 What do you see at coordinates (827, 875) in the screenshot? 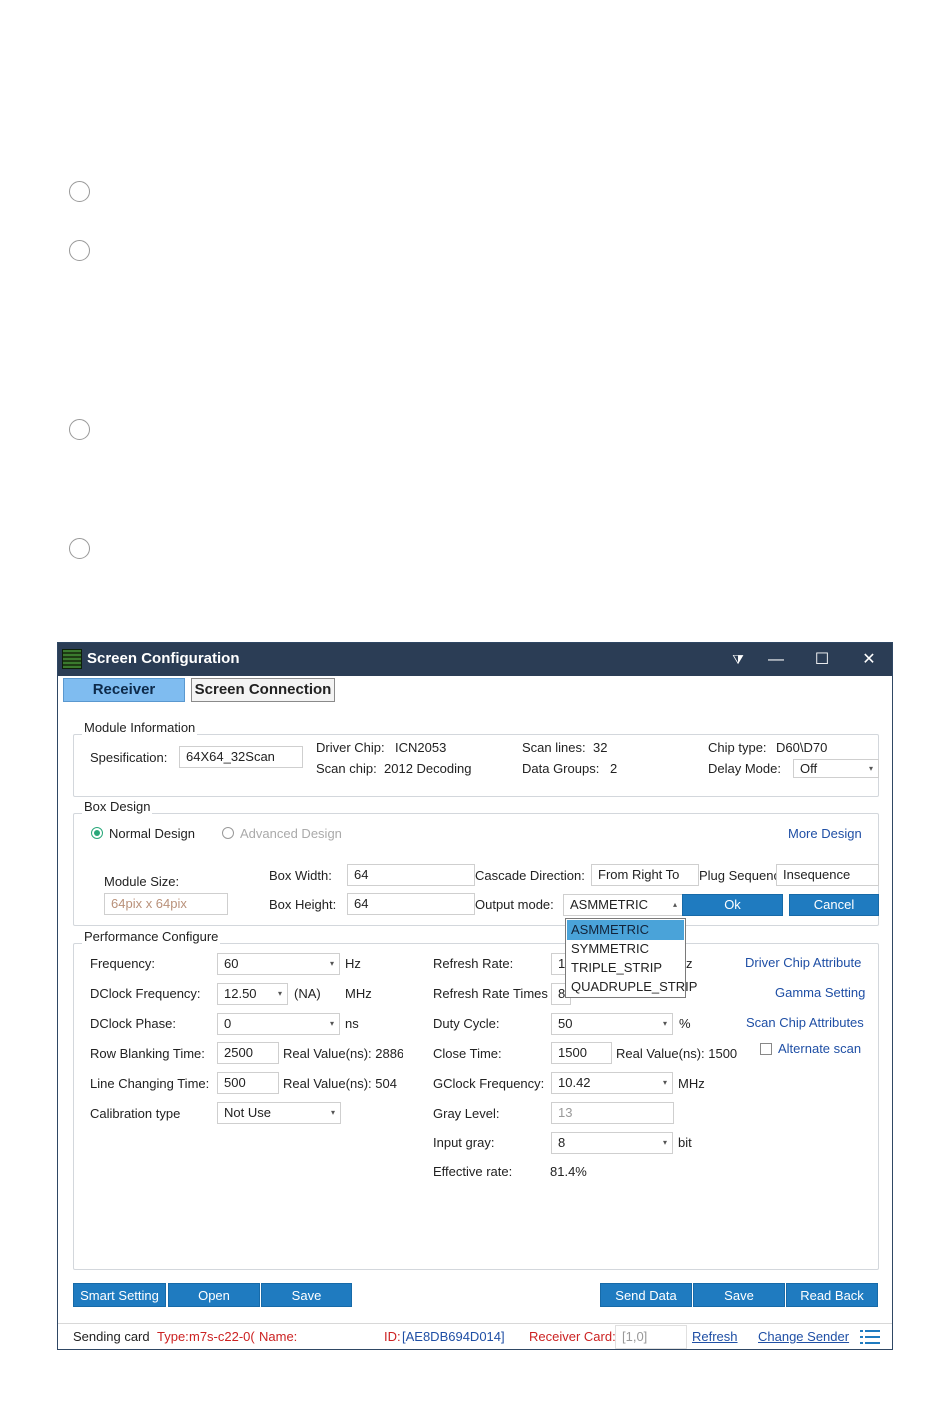
I see `plug-sequence-field: Insequence` at bounding box center [827, 875].